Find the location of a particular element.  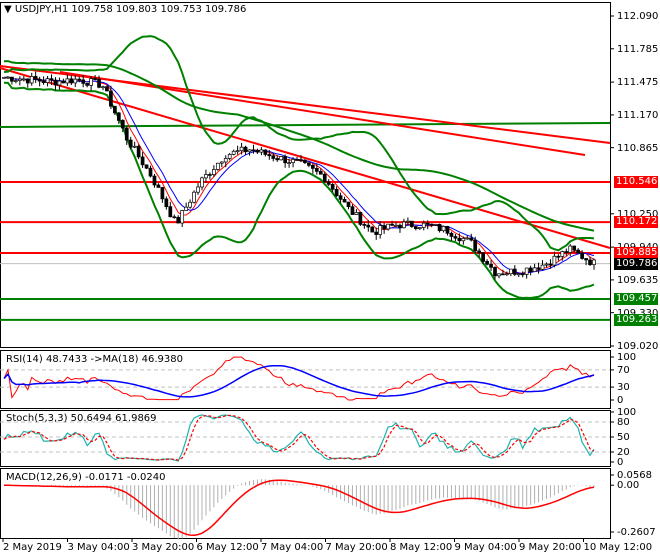

low-value: 109.753 is located at coordinates (181, 9).